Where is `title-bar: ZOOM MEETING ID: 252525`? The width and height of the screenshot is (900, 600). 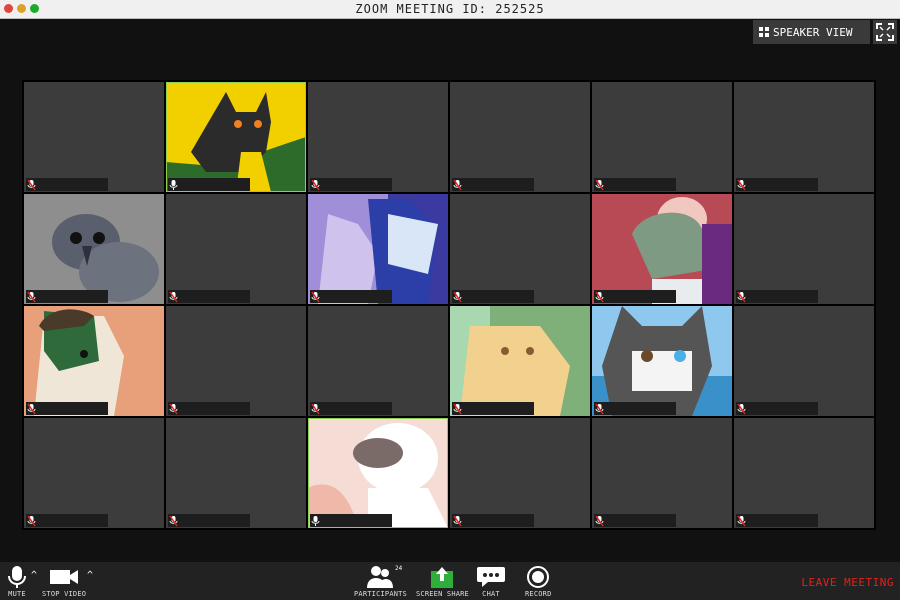
title-bar: ZOOM MEETING ID: 252525 is located at coordinates (450, 9).